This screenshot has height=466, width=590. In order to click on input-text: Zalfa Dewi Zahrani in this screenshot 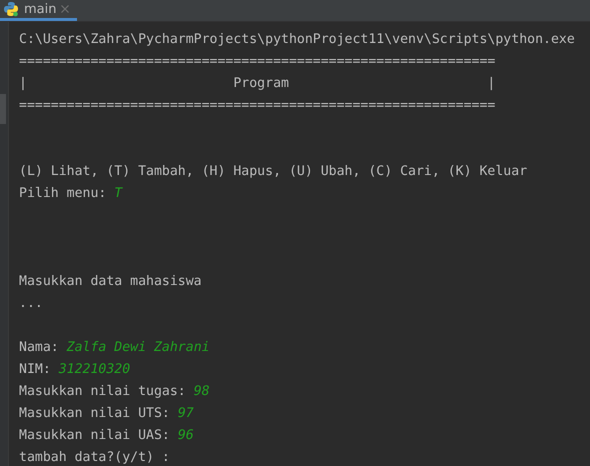, I will do `click(138, 347)`.